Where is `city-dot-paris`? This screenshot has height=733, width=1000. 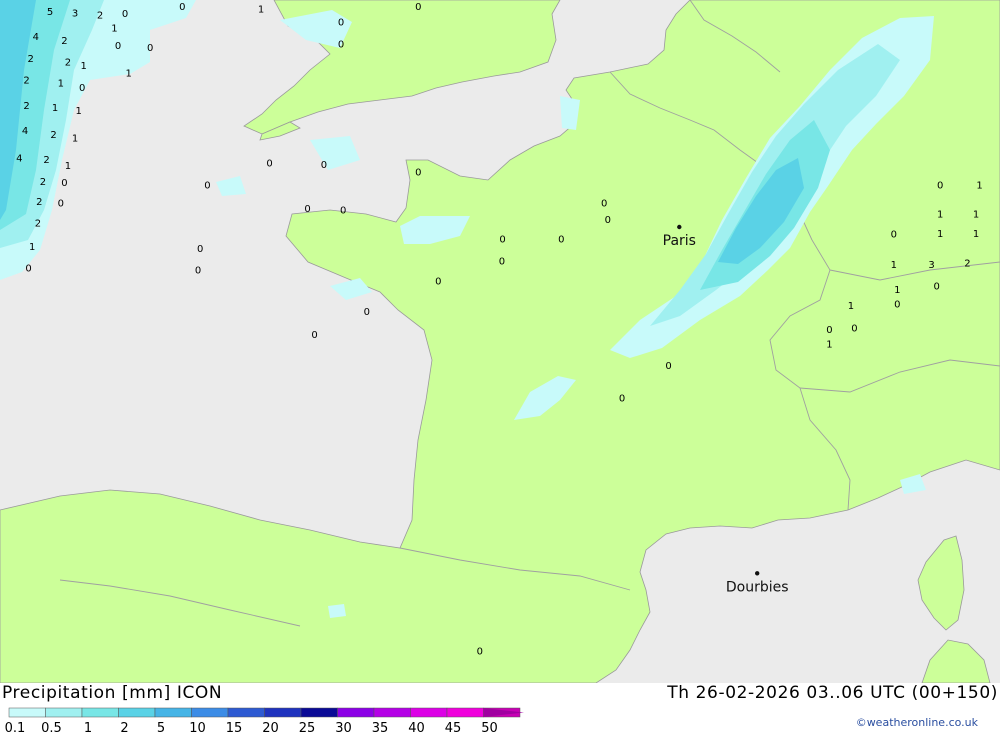
city-dot-paris is located at coordinates (679, 227).